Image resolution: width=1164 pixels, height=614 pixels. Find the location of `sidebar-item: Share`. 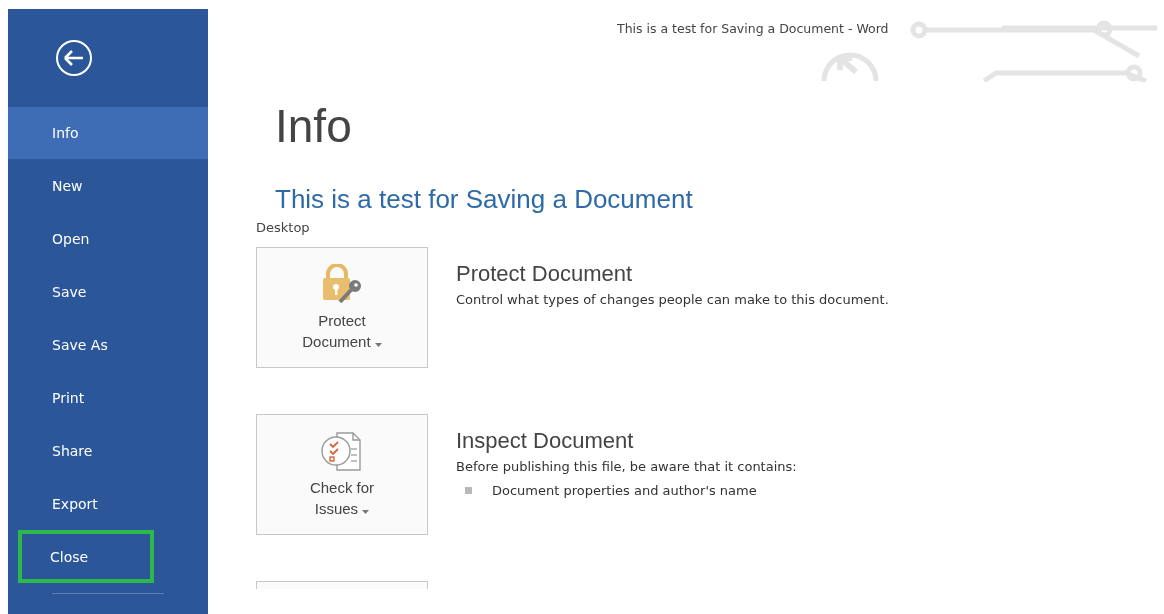

sidebar-item: Share is located at coordinates (108, 450).